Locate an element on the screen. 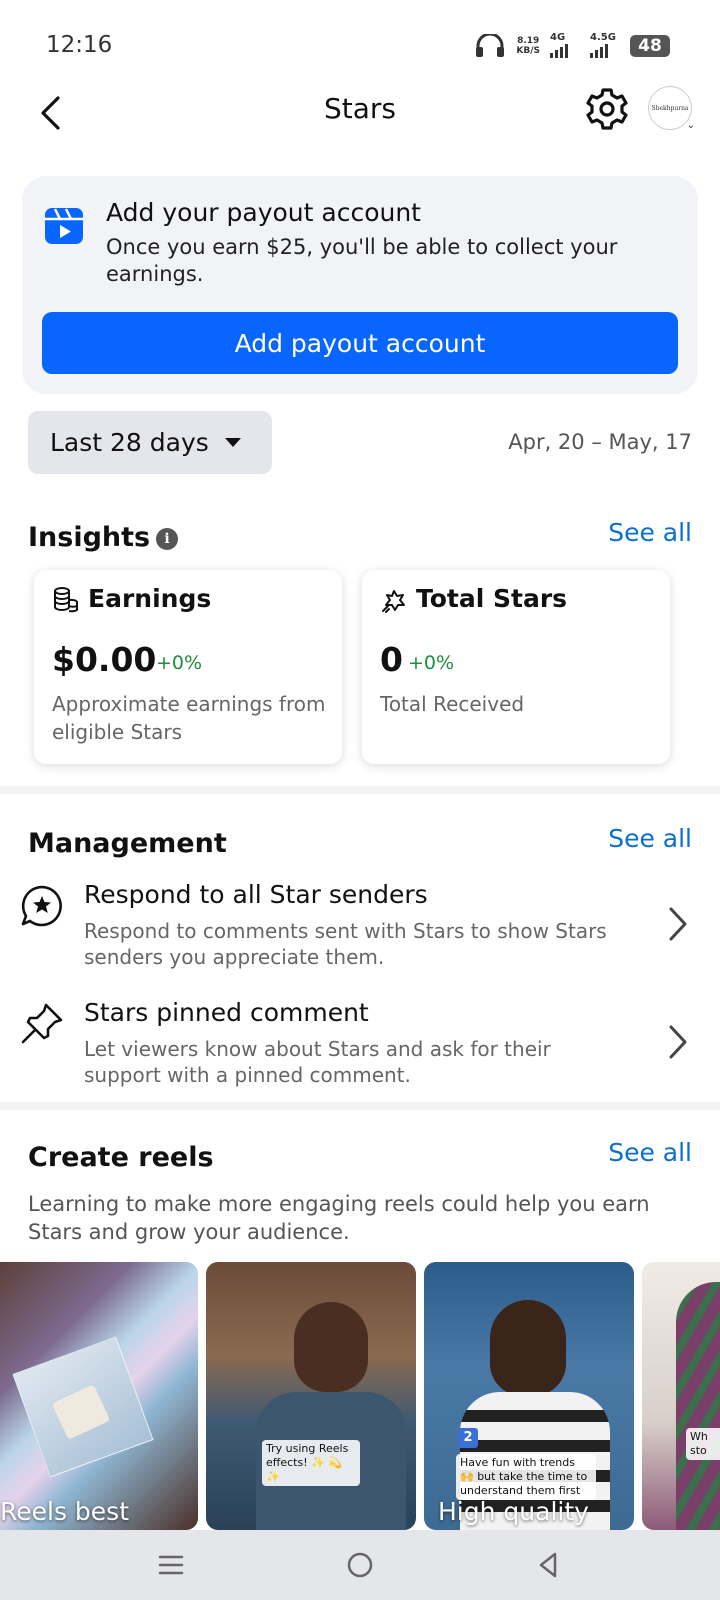 This screenshot has height=1600, width=720. network-speed: 8.19 KB/S is located at coordinates (528, 46).